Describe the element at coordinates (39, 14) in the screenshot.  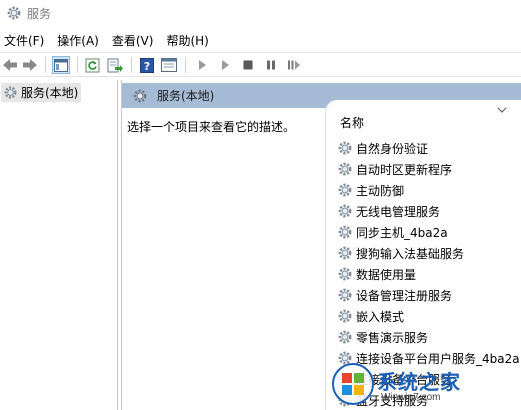
I see `window-title: 服务` at that location.